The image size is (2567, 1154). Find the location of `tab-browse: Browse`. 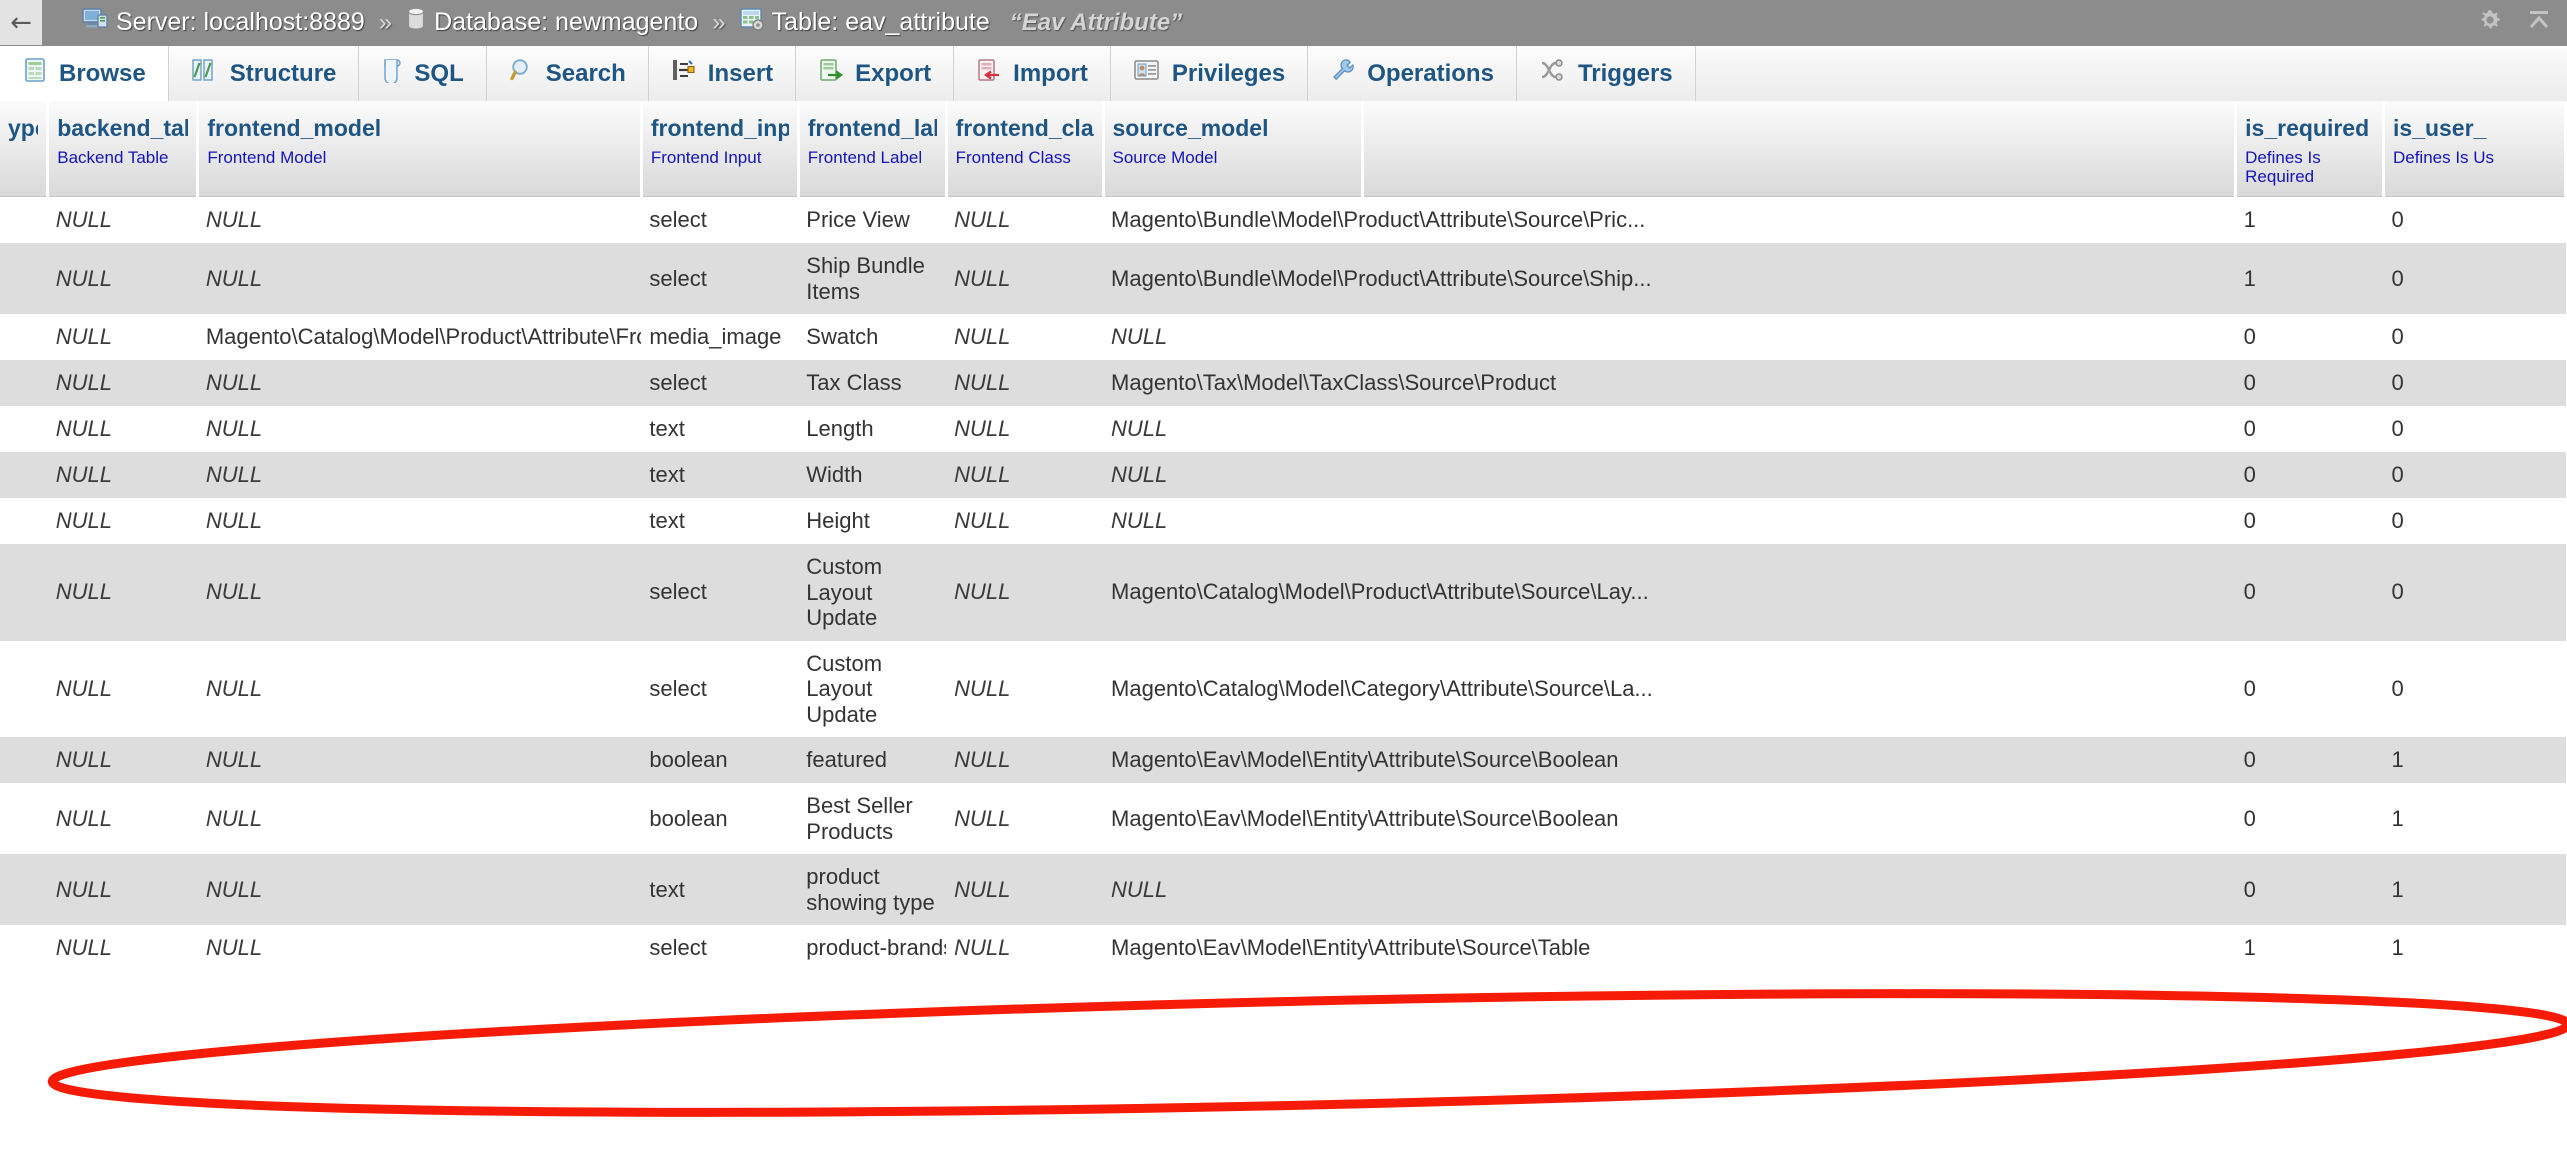

tab-browse: Browse is located at coordinates (84, 73).